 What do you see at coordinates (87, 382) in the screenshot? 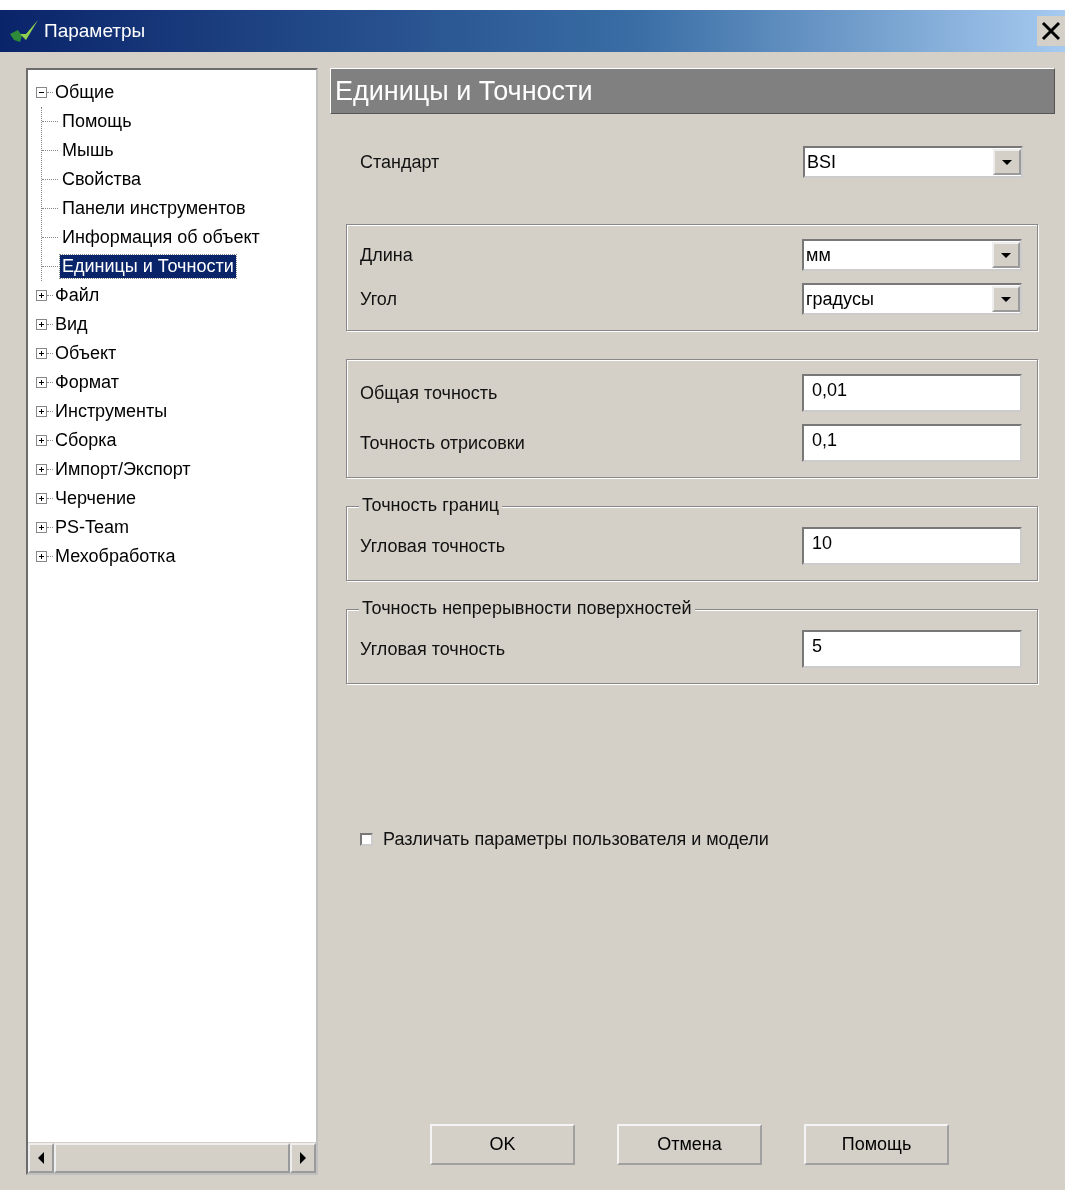
I see `tree-item: Формат` at bounding box center [87, 382].